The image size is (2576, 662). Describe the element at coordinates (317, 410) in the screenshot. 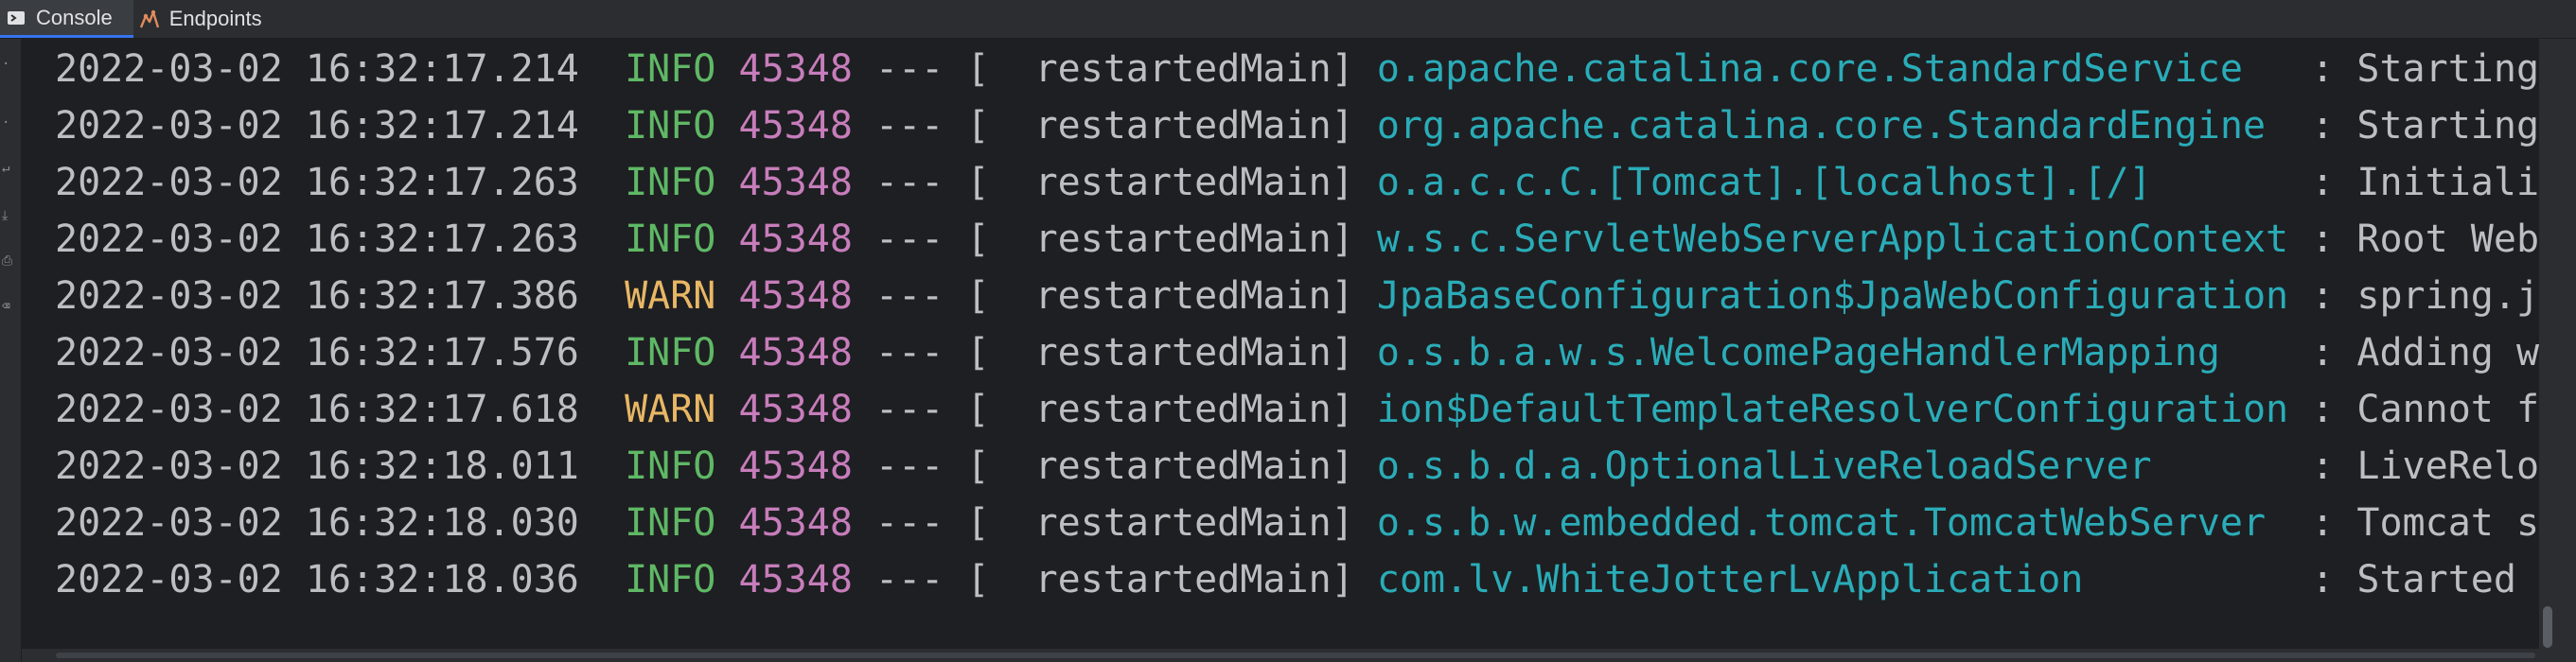

I see `log-timestamp: 2022-03-02 16:32:17.618` at that location.